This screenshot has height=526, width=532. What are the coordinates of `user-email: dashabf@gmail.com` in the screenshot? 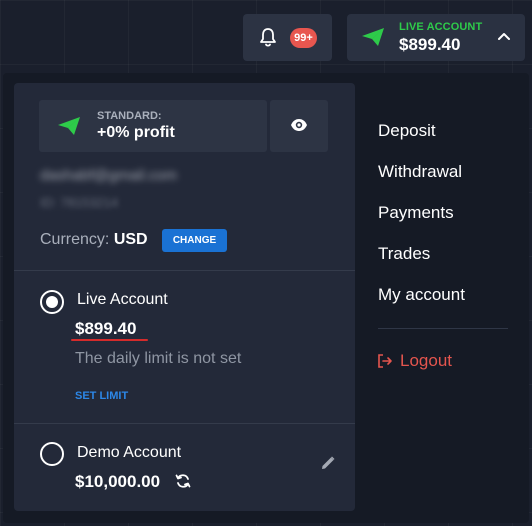 It's located at (108, 175).